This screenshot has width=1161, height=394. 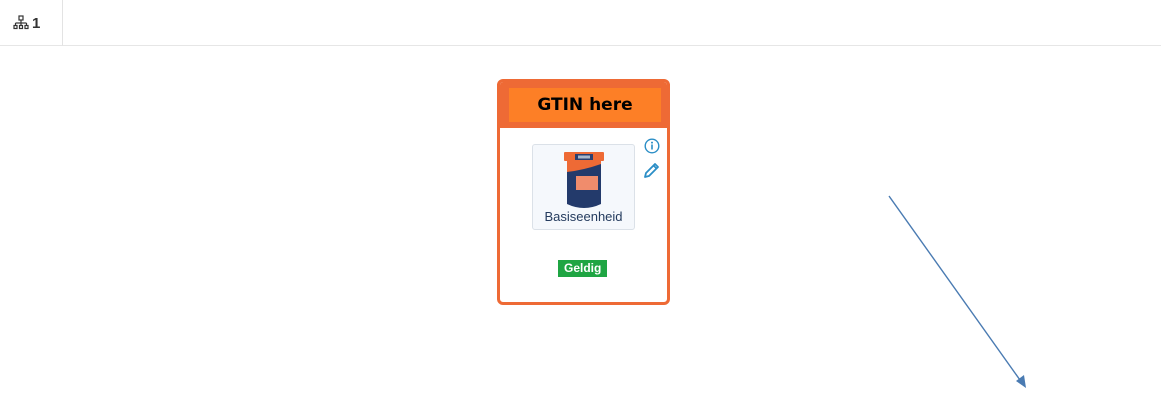 What do you see at coordinates (957, 291) in the screenshot?
I see `annotation-arrow` at bounding box center [957, 291].